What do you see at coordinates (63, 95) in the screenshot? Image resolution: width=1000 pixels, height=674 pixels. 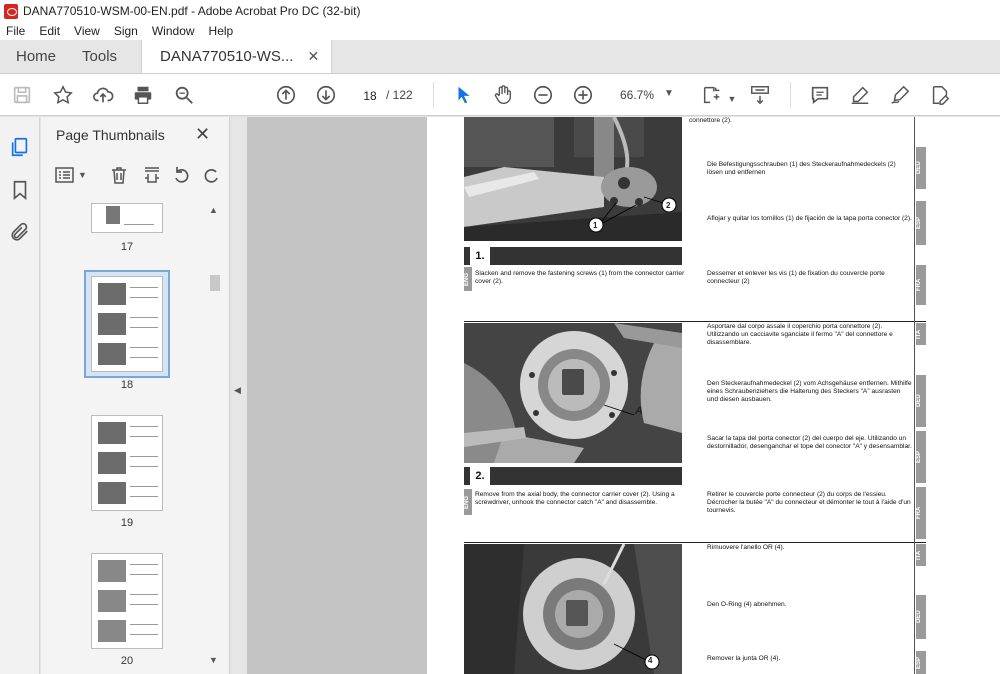 I see `bookmark-star-icon` at bounding box center [63, 95].